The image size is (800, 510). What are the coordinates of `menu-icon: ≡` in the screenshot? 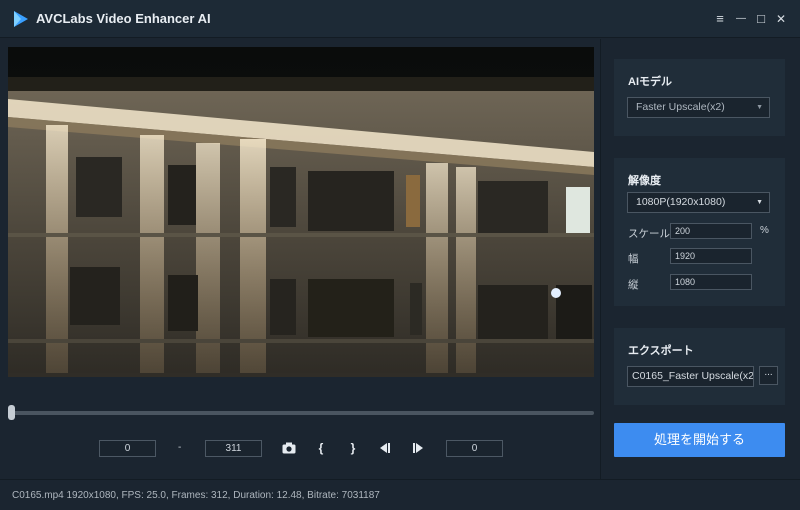 It's located at (720, 19).